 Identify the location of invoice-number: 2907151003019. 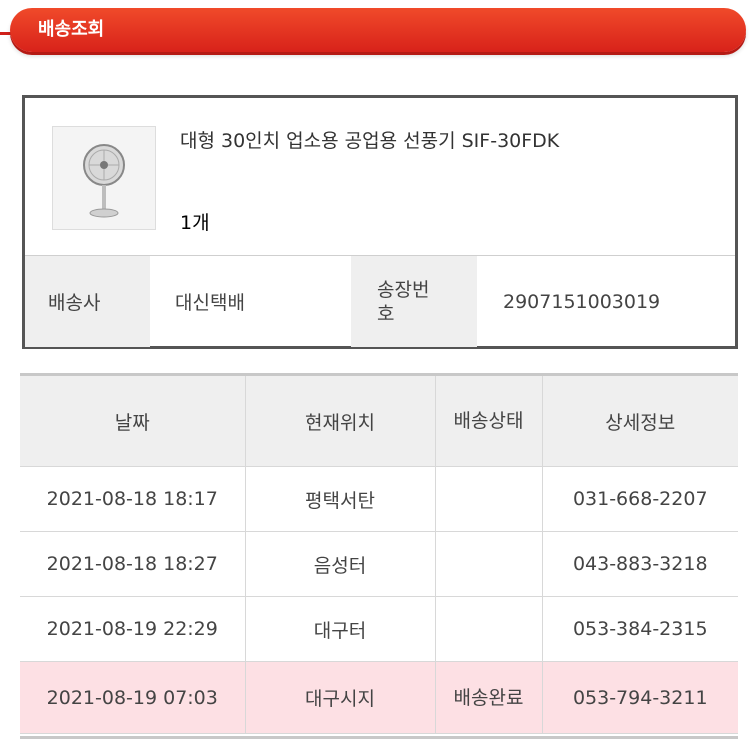
(582, 301).